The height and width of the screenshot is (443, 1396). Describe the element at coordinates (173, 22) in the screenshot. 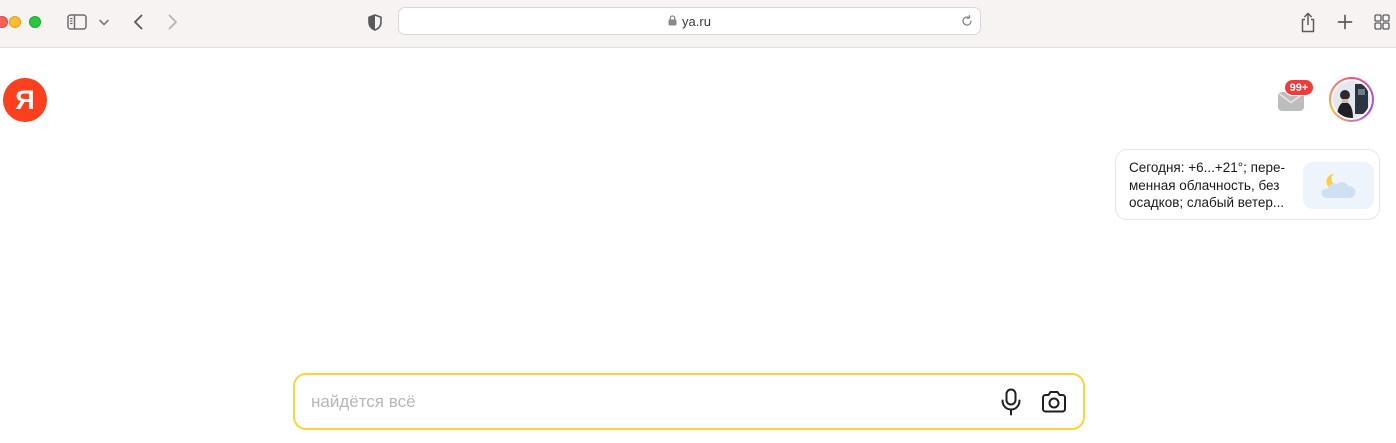

I see `chevron-right-icon` at that location.